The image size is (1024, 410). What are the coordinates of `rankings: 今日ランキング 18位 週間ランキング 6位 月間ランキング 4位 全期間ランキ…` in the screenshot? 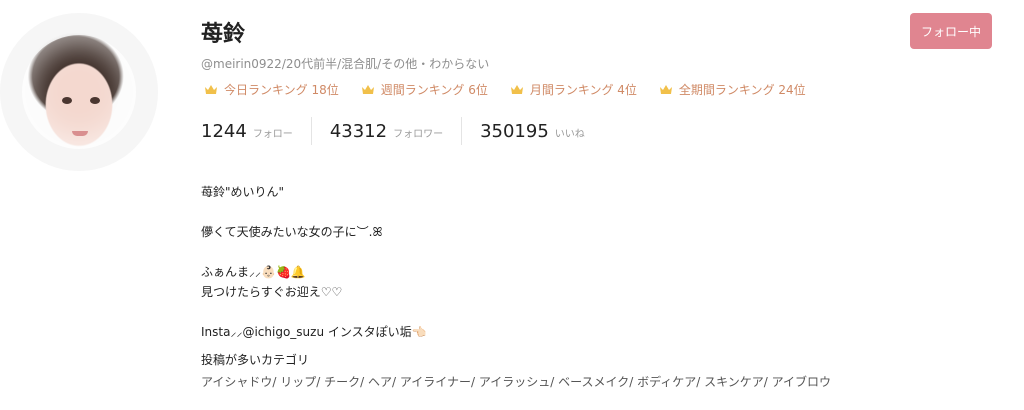 It's located at (516, 89).